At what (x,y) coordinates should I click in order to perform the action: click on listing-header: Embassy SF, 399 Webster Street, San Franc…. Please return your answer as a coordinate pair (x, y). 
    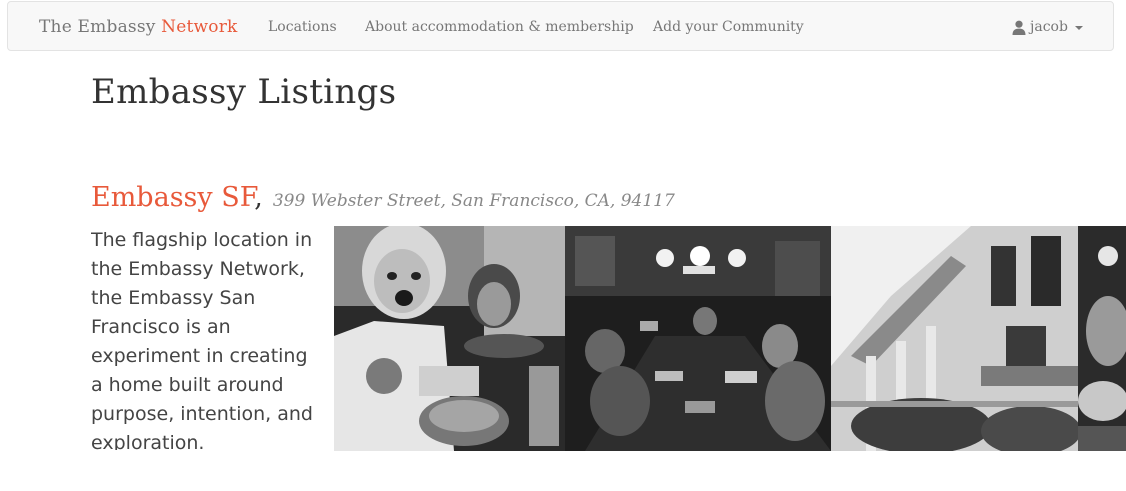
    Looking at the image, I should click on (383, 197).